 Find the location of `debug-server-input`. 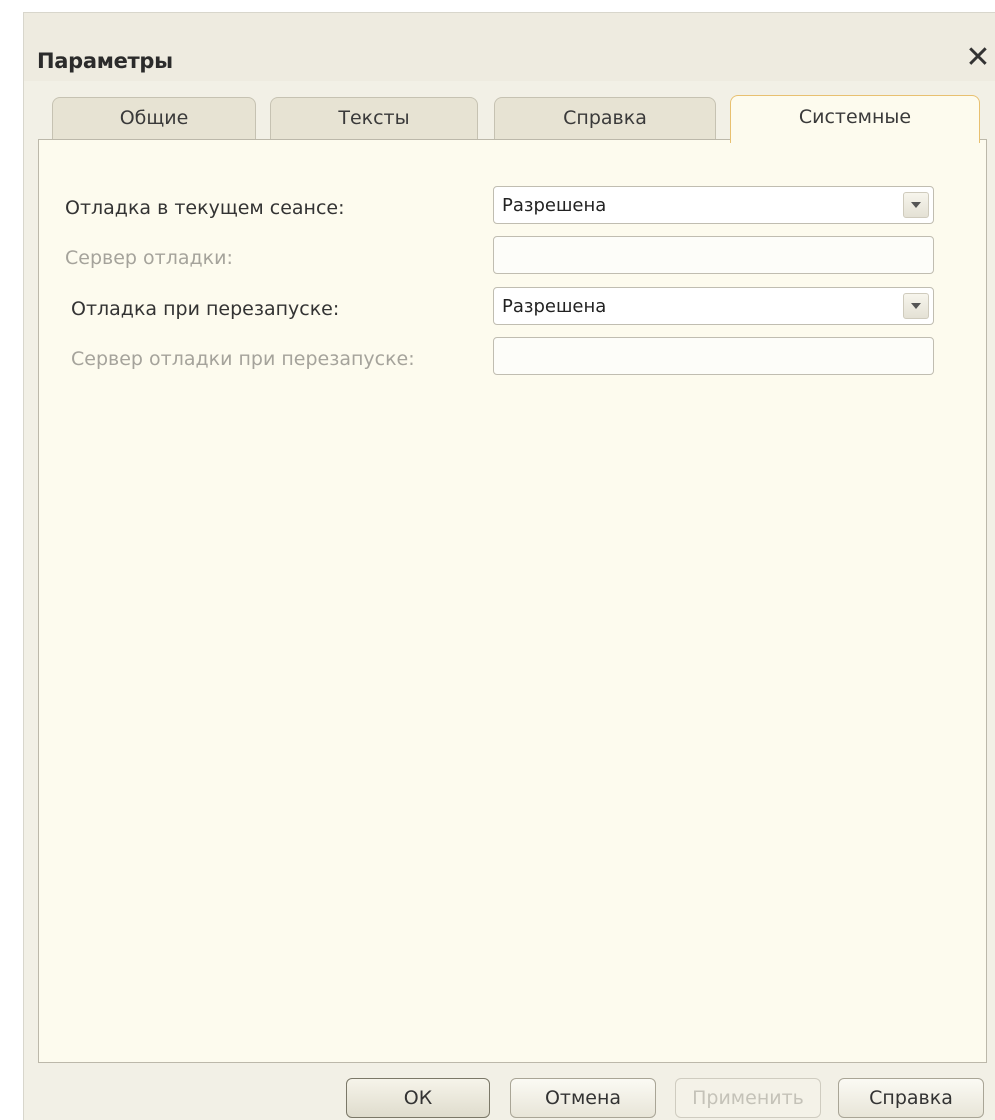

debug-server-input is located at coordinates (713, 255).